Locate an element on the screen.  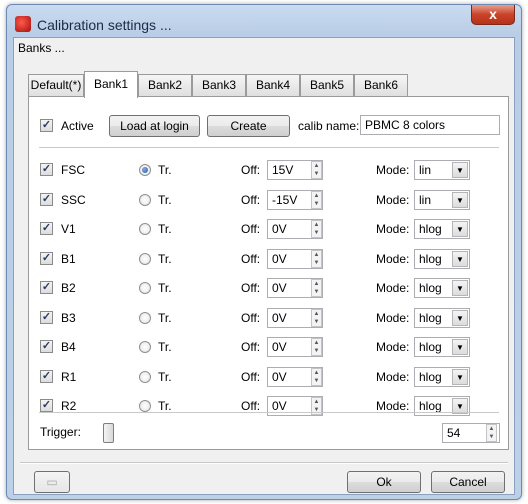
tab-default: Default(*) is located at coordinates (56, 85).